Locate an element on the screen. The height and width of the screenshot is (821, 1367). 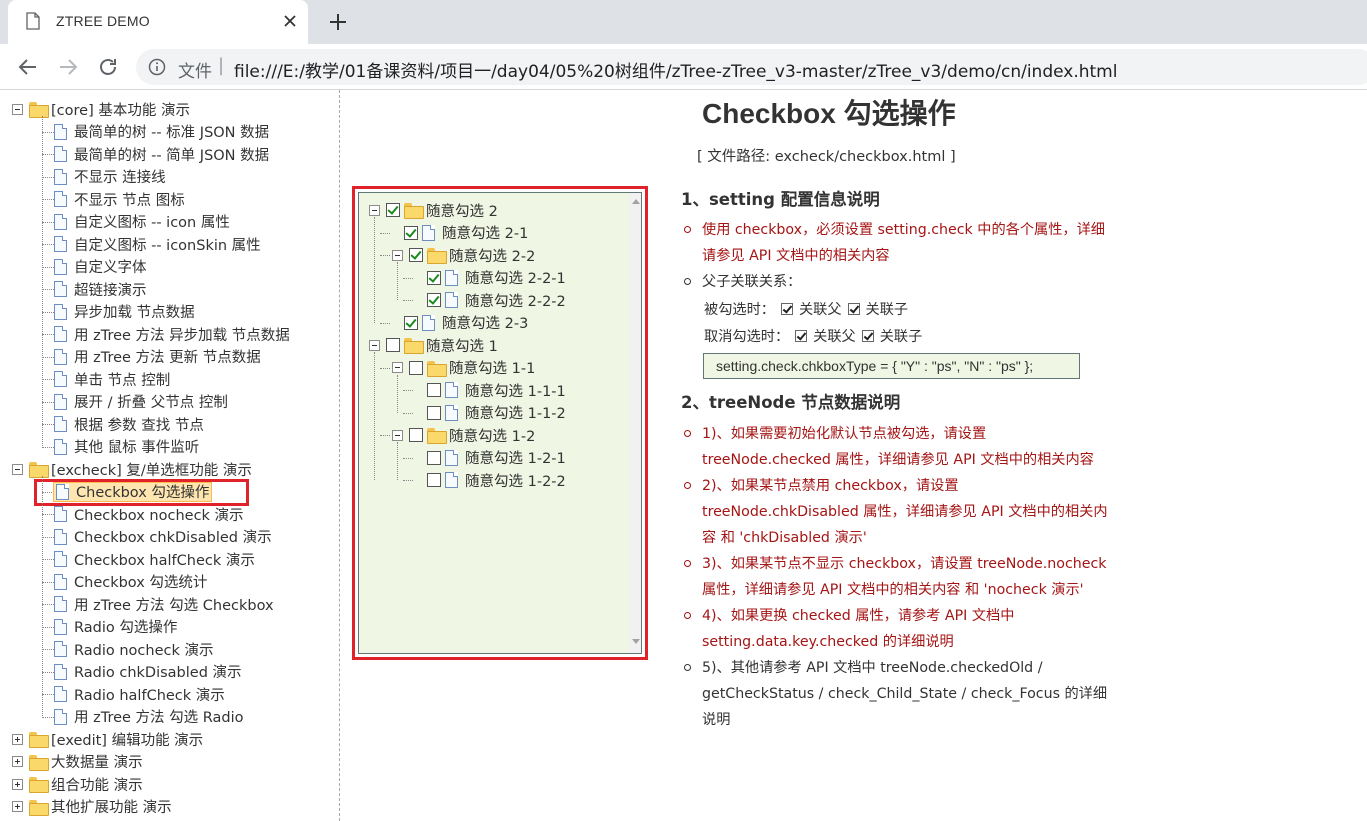
info-icon is located at coordinates (157, 67).